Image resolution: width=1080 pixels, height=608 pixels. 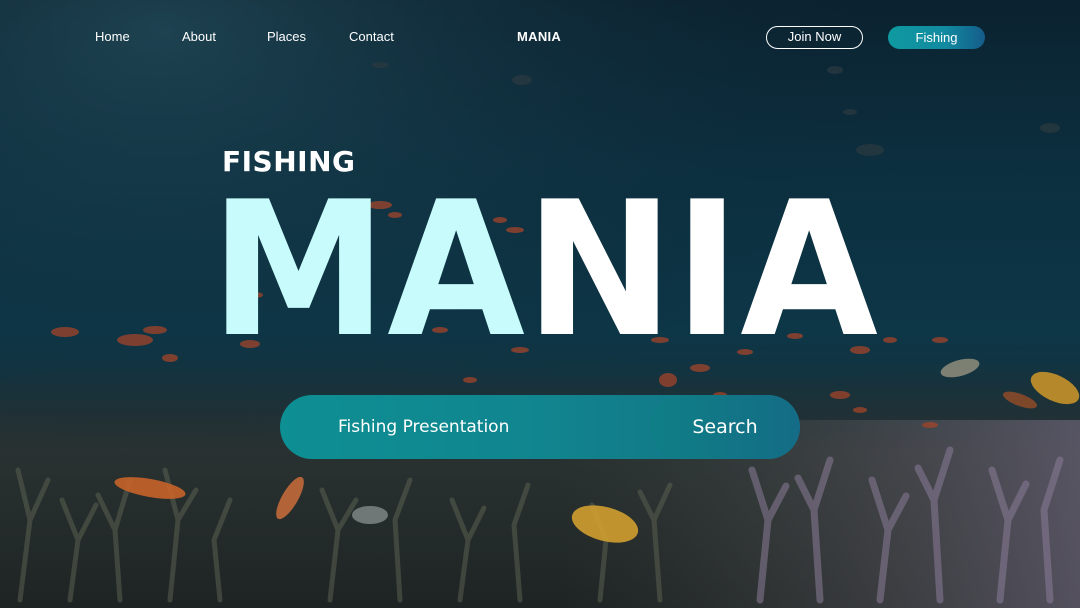 I want to click on brand-logo-text: MANIA, so click(x=539, y=37).